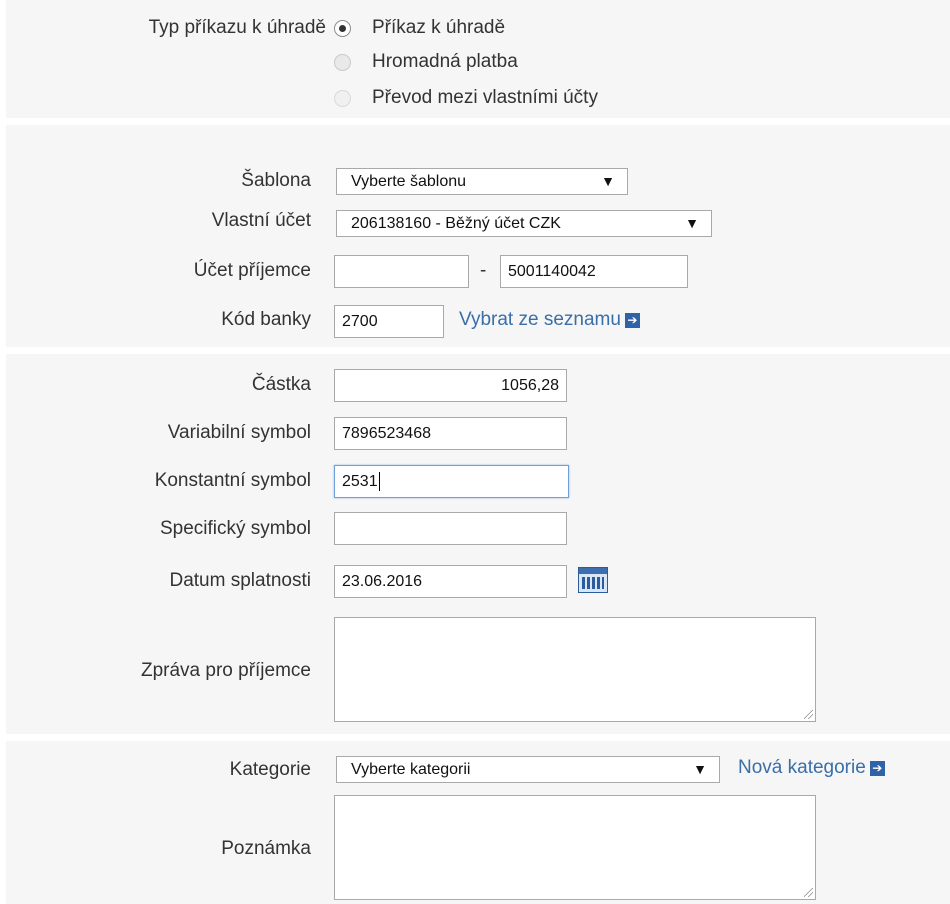 This screenshot has width=950, height=904. I want to click on note-textarea, so click(575, 847).